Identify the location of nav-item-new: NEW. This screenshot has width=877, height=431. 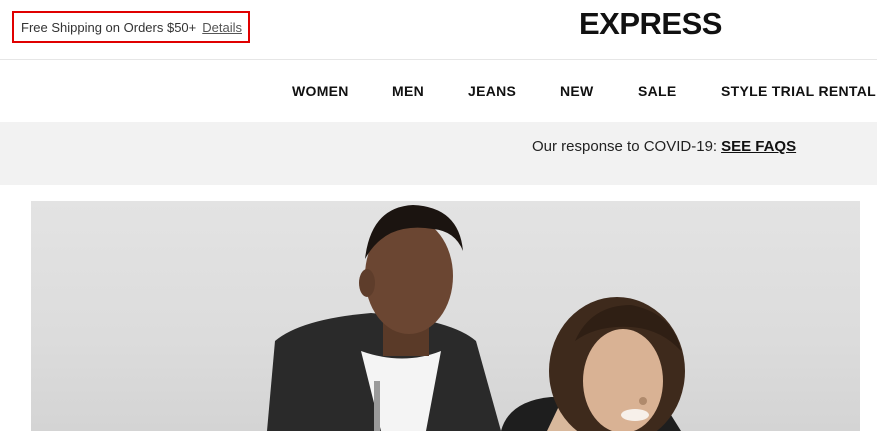
(577, 91).